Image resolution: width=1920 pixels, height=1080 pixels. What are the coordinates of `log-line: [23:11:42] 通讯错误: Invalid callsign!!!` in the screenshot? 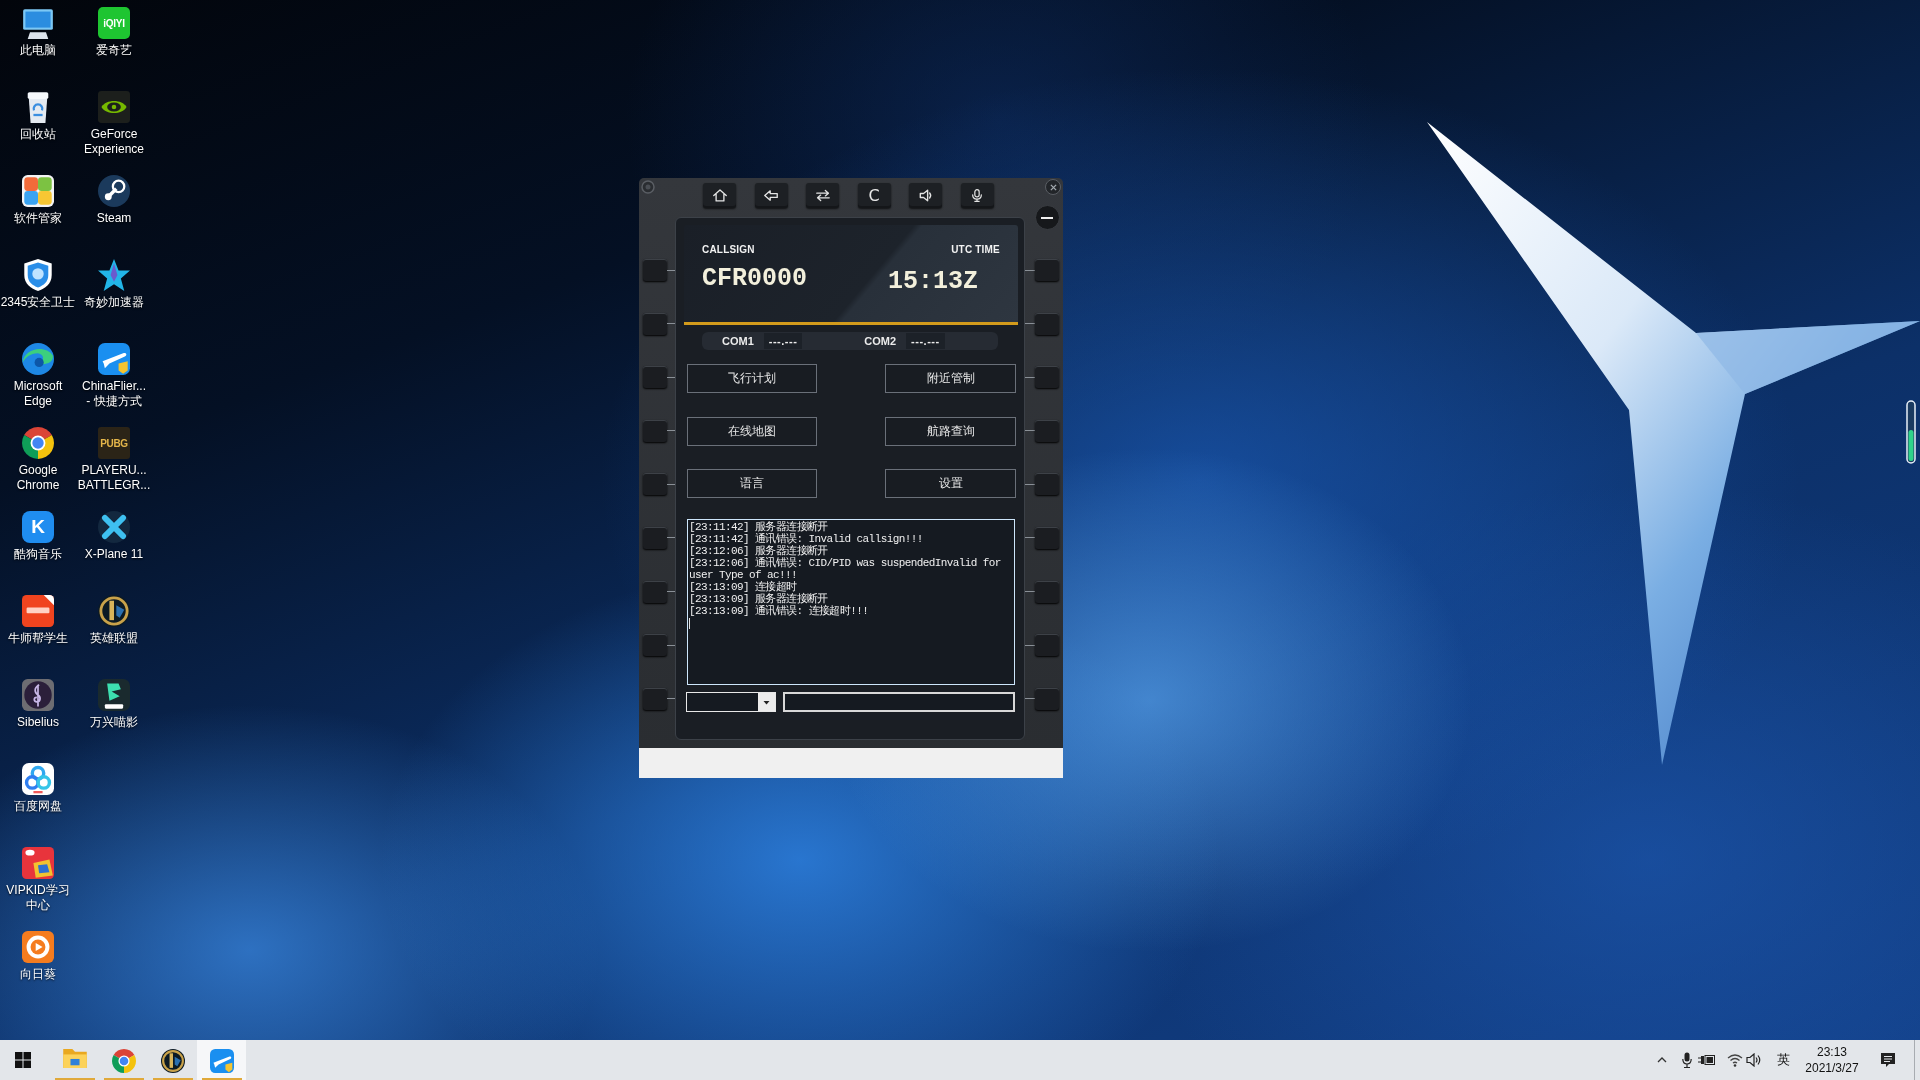 It's located at (806, 539).